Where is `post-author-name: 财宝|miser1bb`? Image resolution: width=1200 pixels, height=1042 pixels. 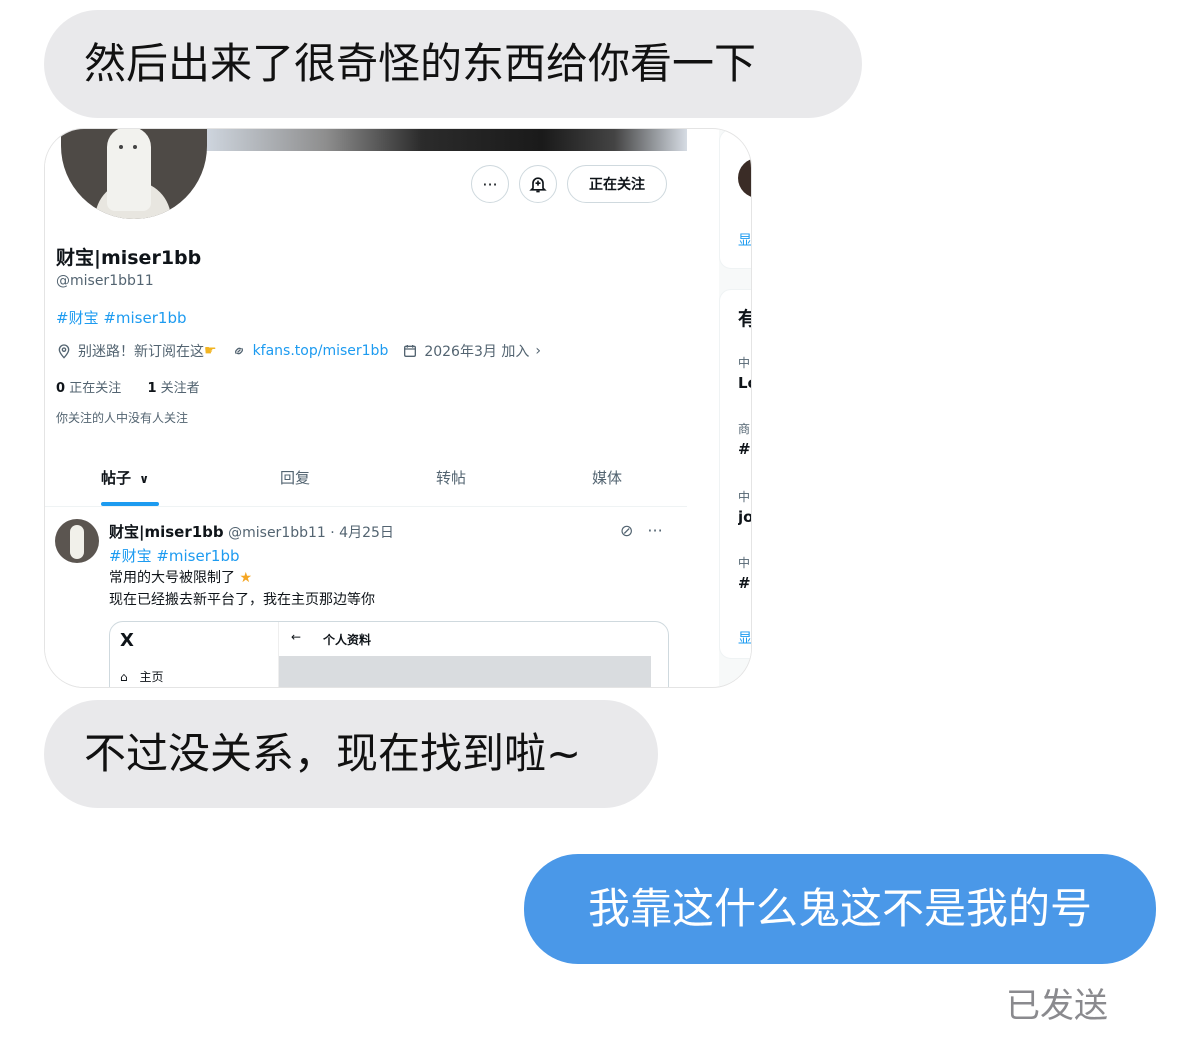 post-author-name: 财宝|miser1bb is located at coordinates (166, 532).